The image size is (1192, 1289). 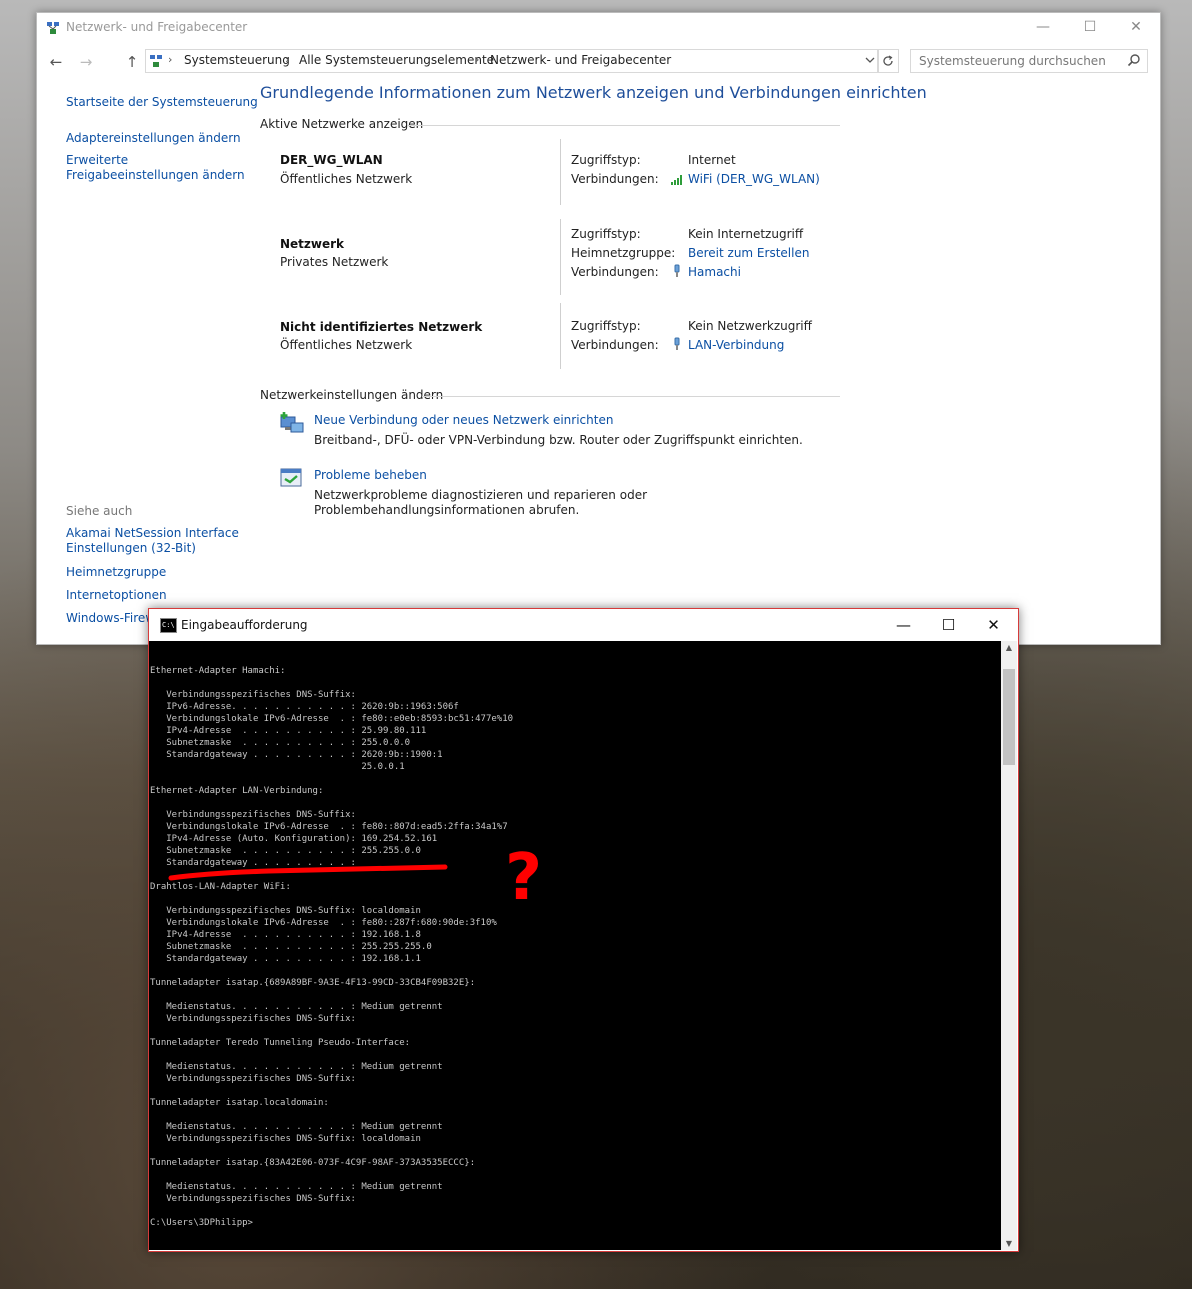 What do you see at coordinates (291, 477) in the screenshot?
I see `troubleshoot-icon` at bounding box center [291, 477].